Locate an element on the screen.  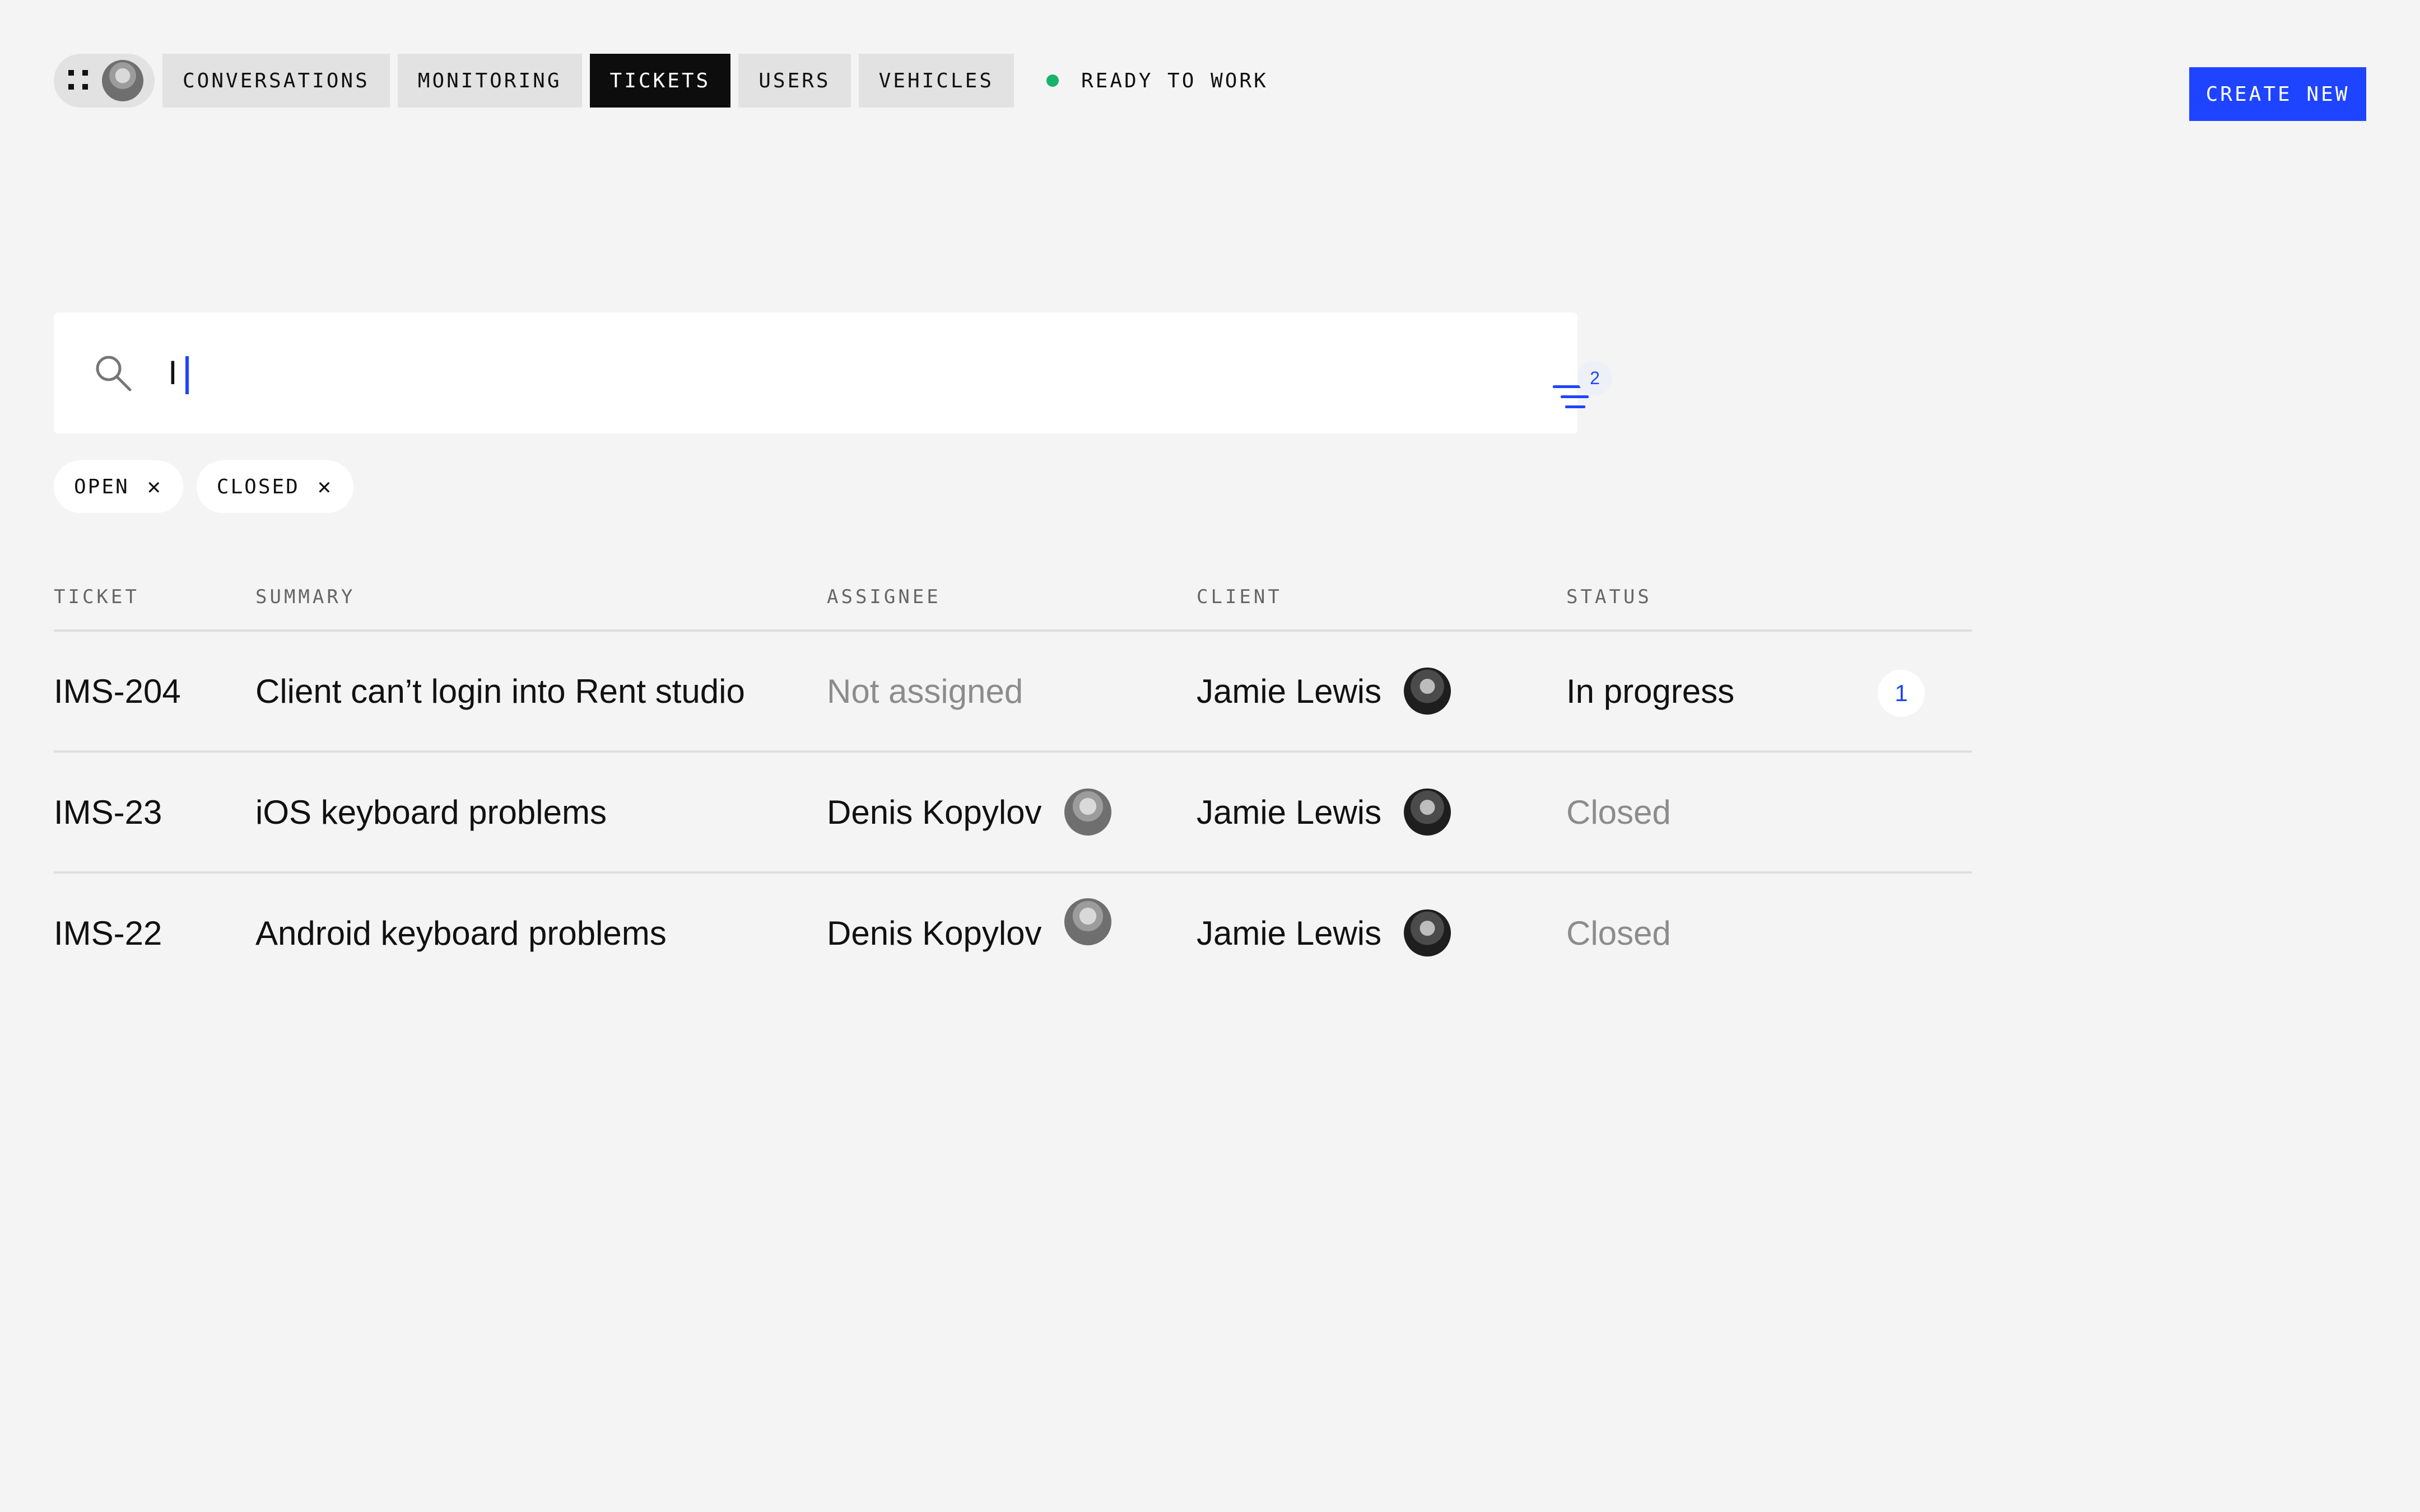
table-header: TICKET SUMMARY ASSIGNEE CLIENT STATUS is located at coordinates (1013, 607).